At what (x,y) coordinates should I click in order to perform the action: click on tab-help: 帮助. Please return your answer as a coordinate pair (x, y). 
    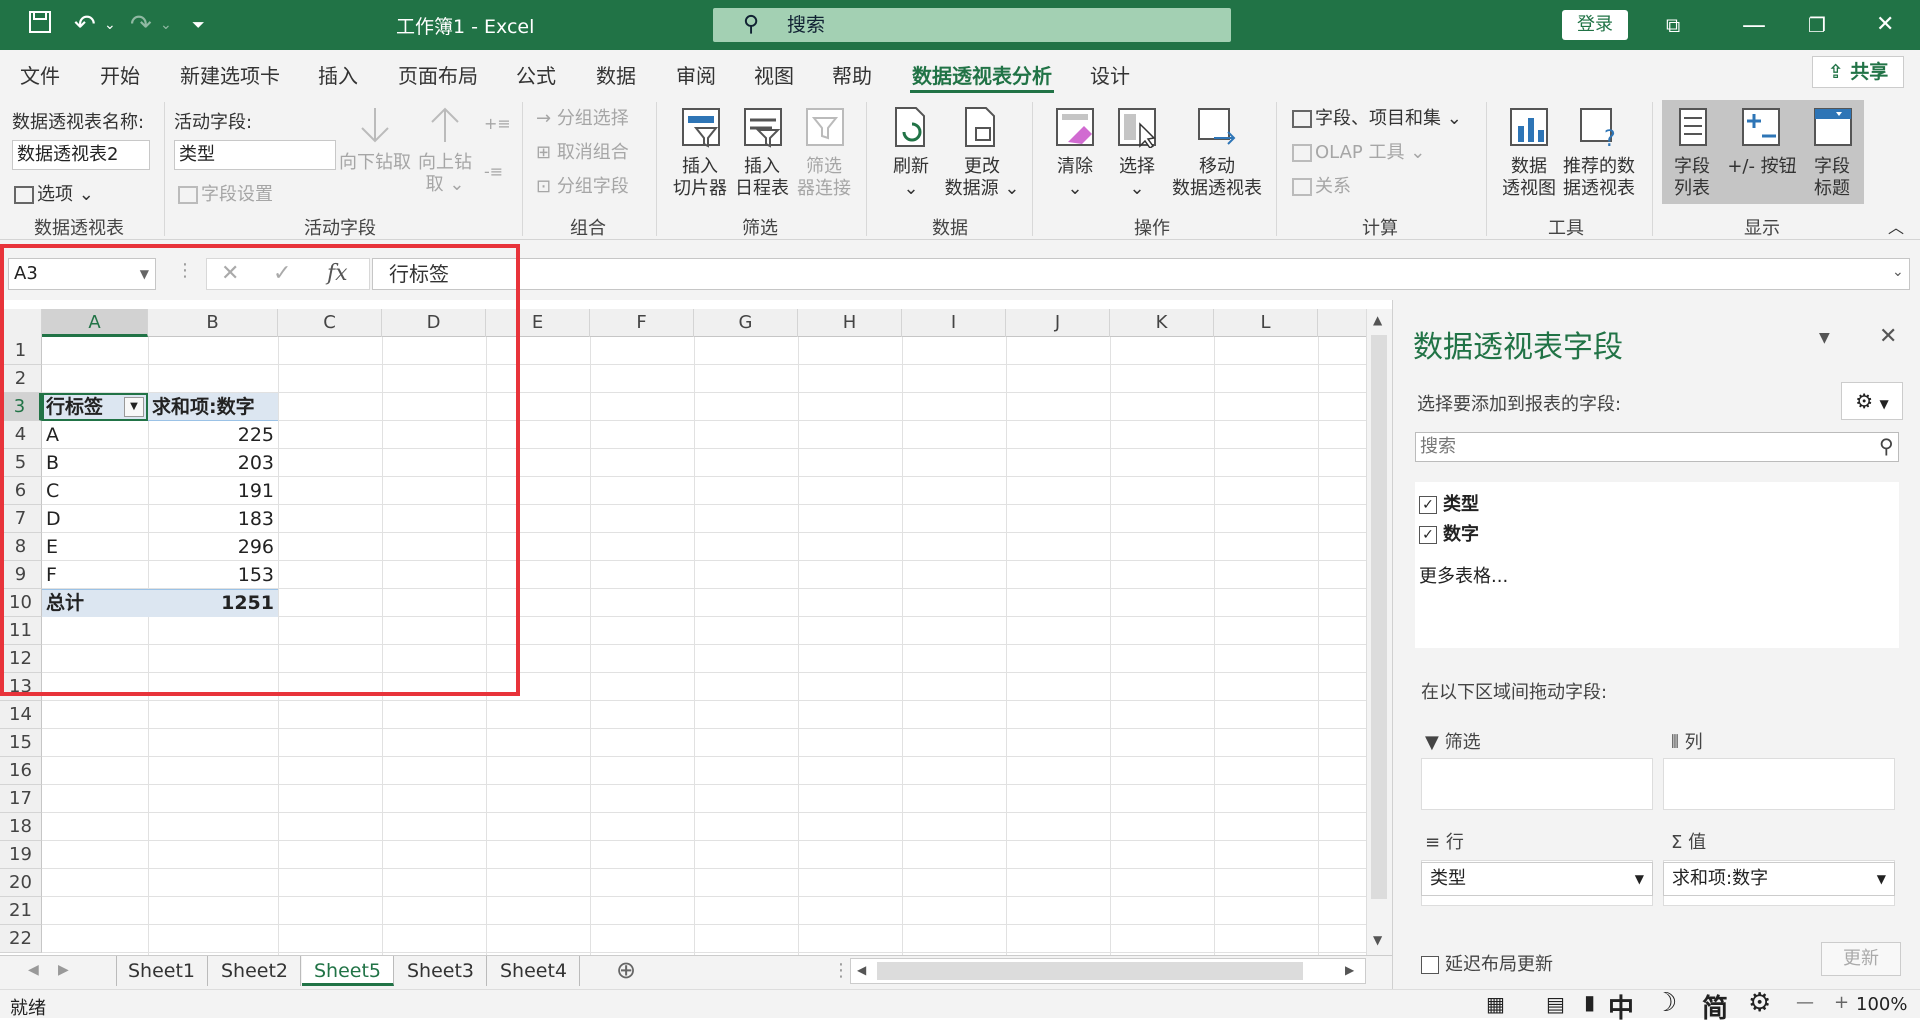
    Looking at the image, I should click on (852, 74).